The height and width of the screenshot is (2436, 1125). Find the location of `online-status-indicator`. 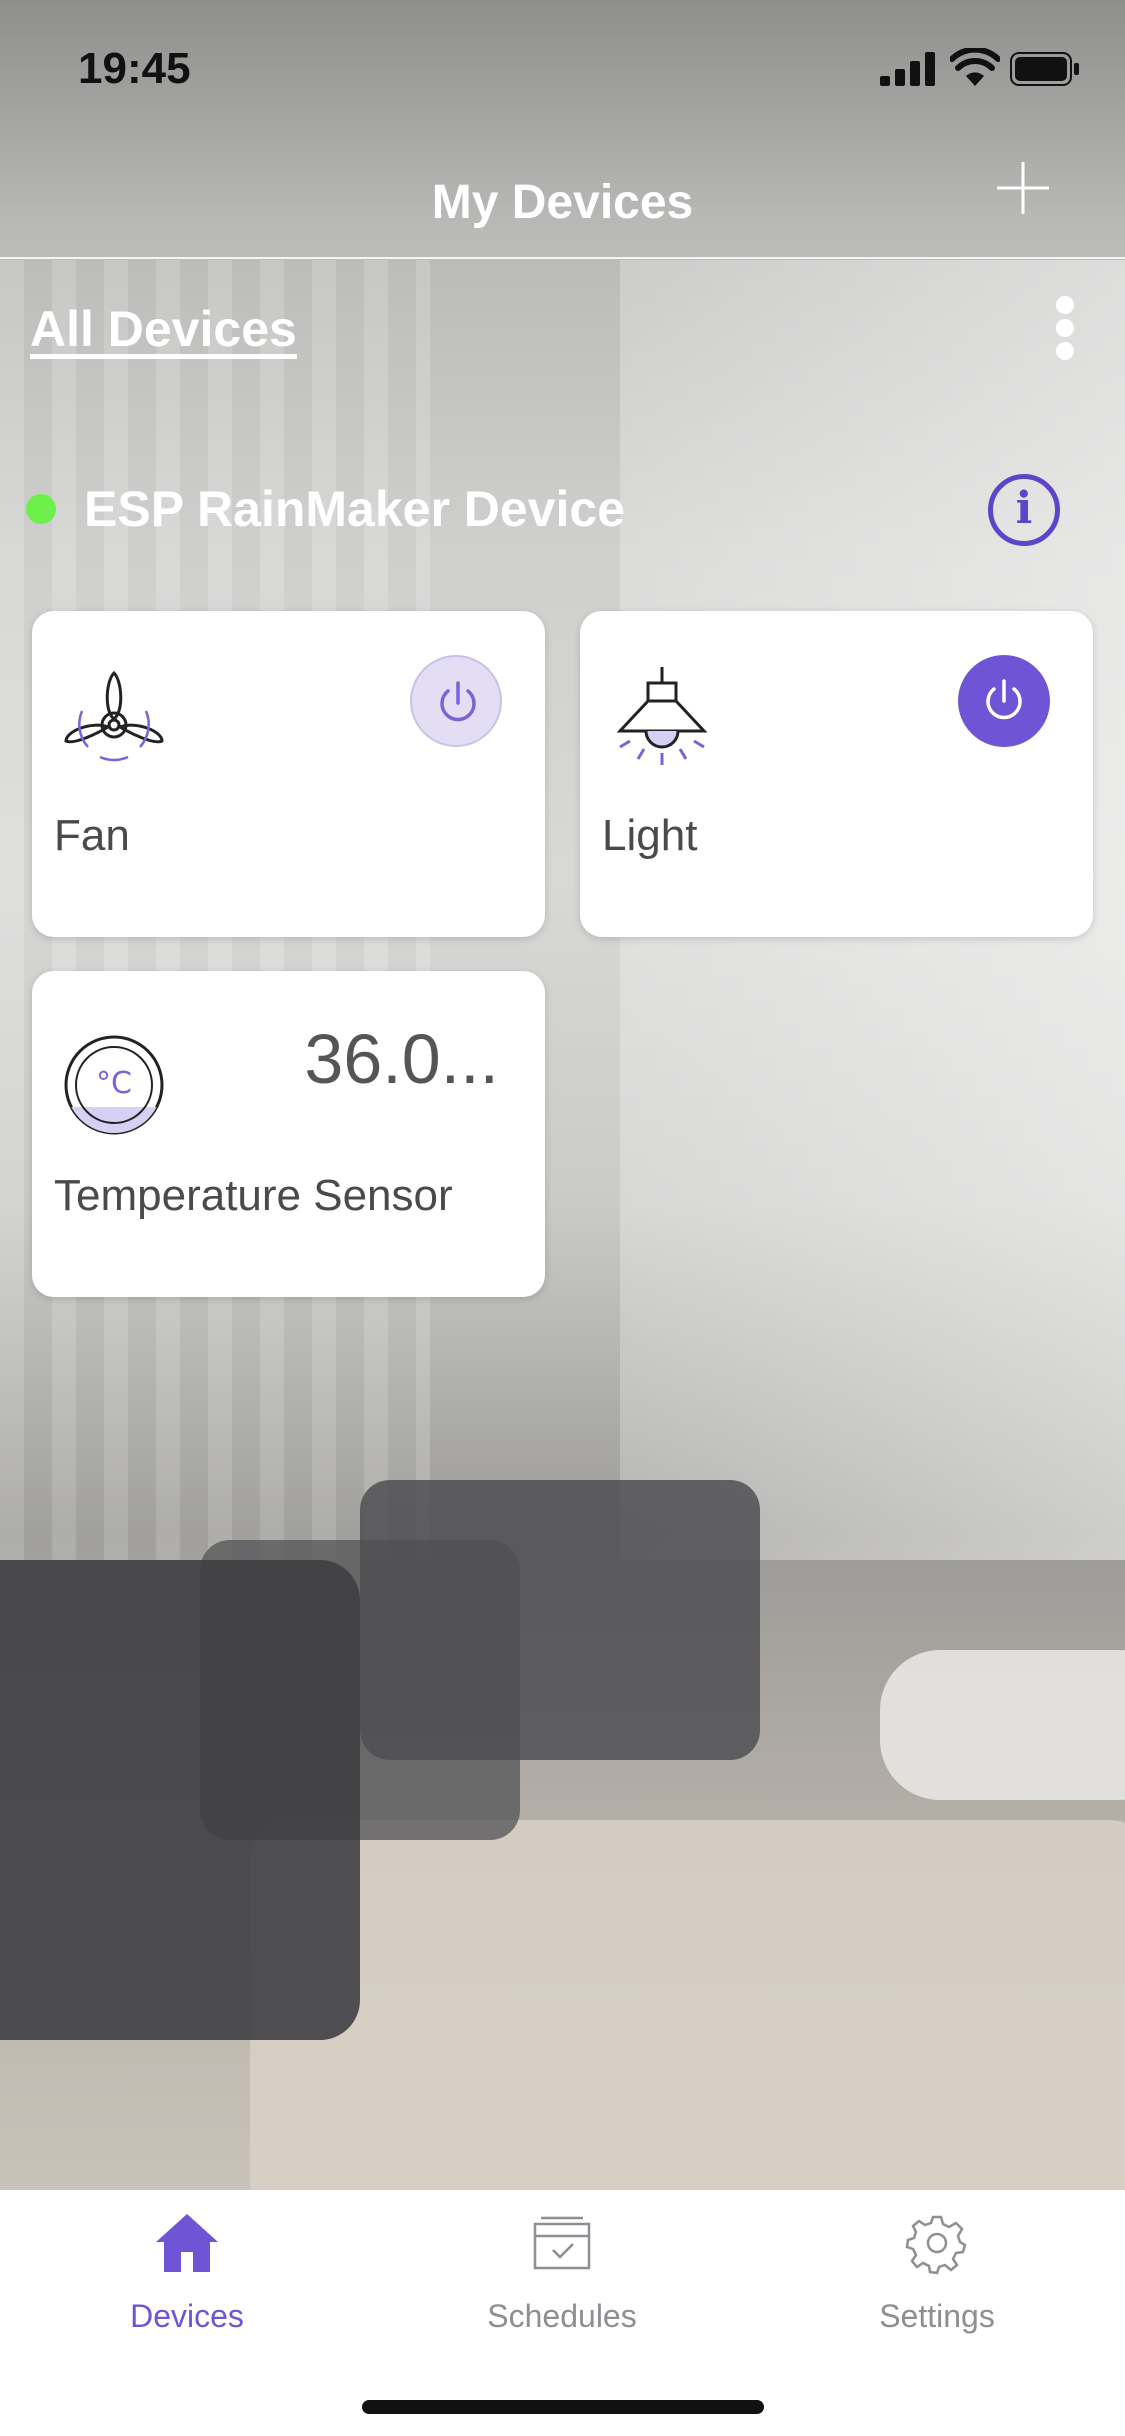

online-status-indicator is located at coordinates (41, 509).